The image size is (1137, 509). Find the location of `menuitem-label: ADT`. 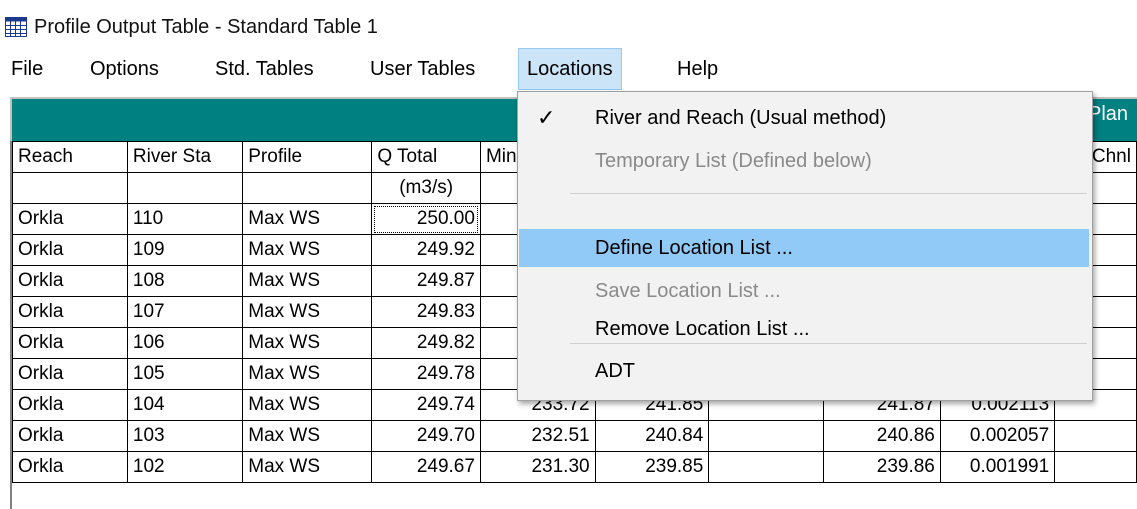

menuitem-label: ADT is located at coordinates (615, 371).